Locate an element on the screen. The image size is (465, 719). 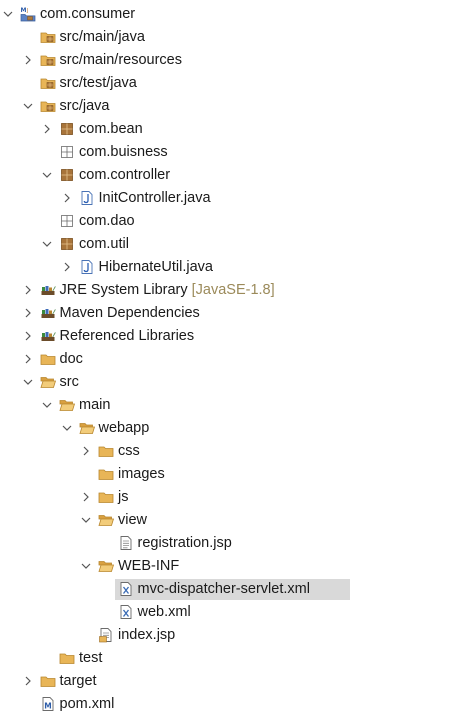
tree-item-label: com.controller is located at coordinates (124, 175).